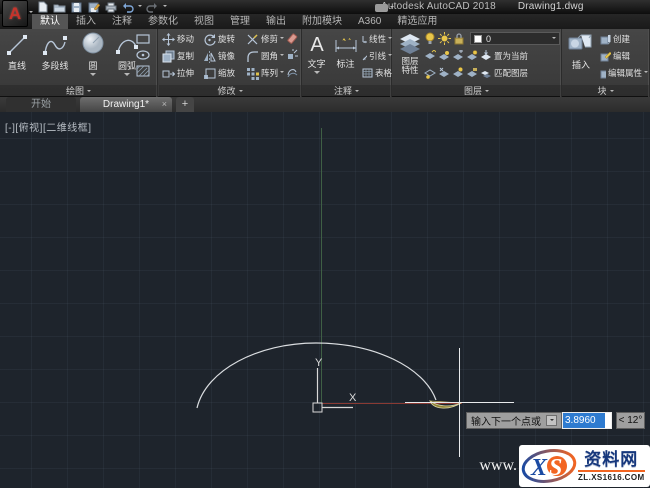 The height and width of the screenshot is (488, 650). Describe the element at coordinates (478, 38) in the screenshot. I see `layer-color-swatch` at that location.